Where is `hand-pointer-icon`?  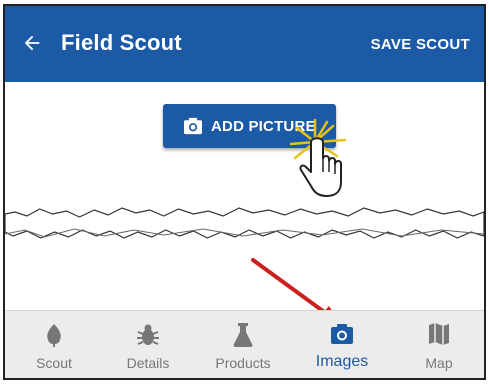
hand-pointer-icon is located at coordinates (318, 157).